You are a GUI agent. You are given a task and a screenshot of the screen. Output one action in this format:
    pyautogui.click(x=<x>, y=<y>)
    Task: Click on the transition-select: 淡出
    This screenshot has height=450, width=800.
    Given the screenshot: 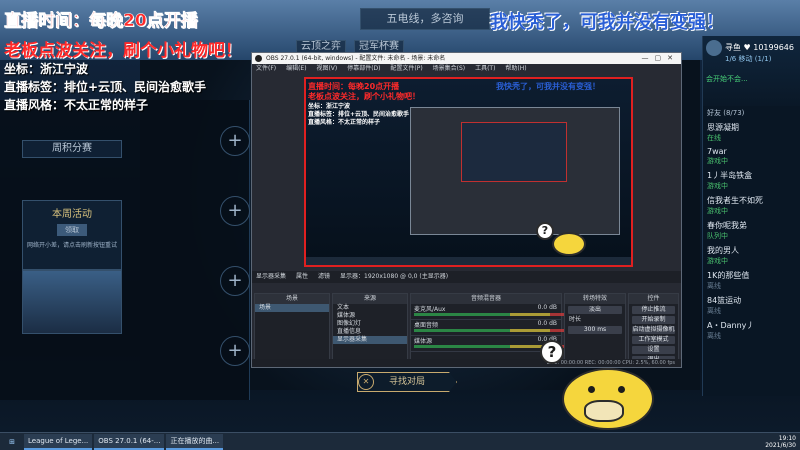 What is the action you would take?
    pyautogui.click(x=595, y=310)
    